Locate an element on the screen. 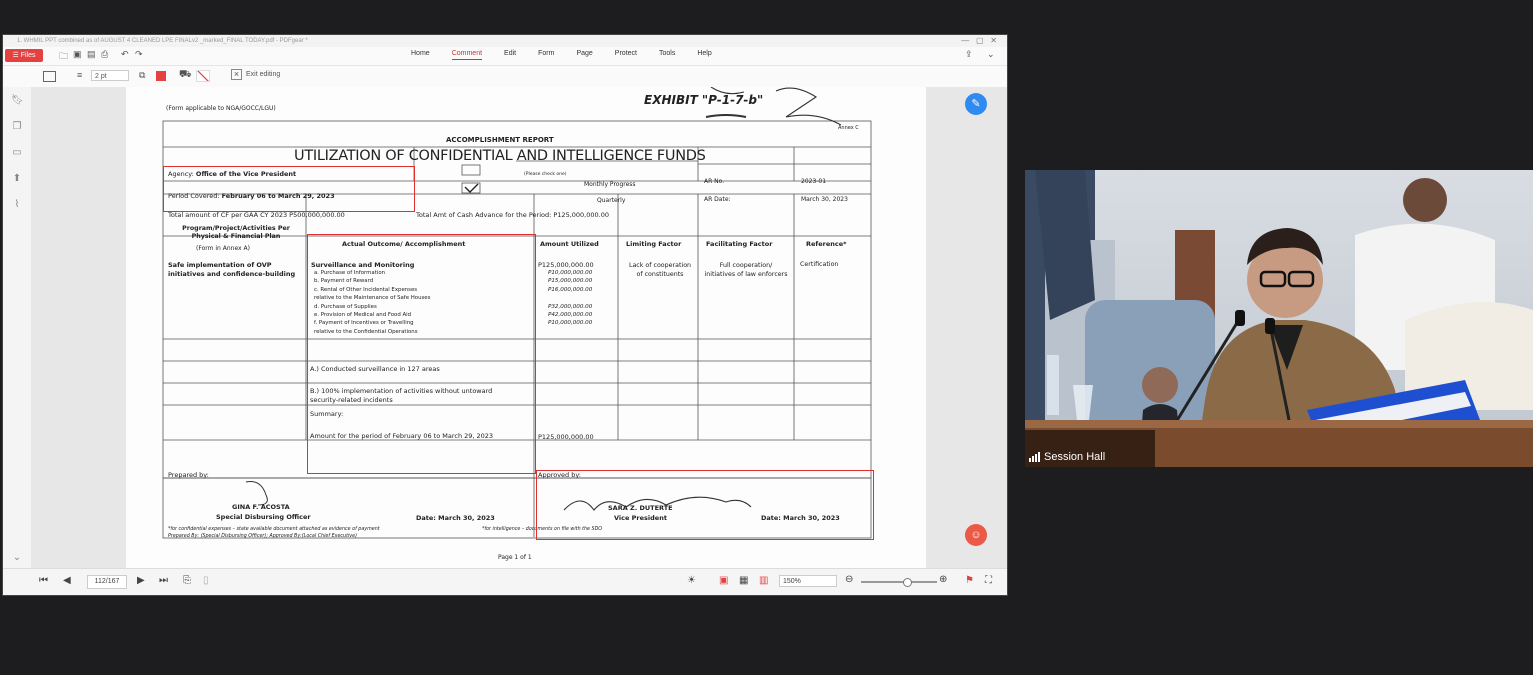 This screenshot has width=1533, height=675. zoom-slider-handle is located at coordinates (907, 582).